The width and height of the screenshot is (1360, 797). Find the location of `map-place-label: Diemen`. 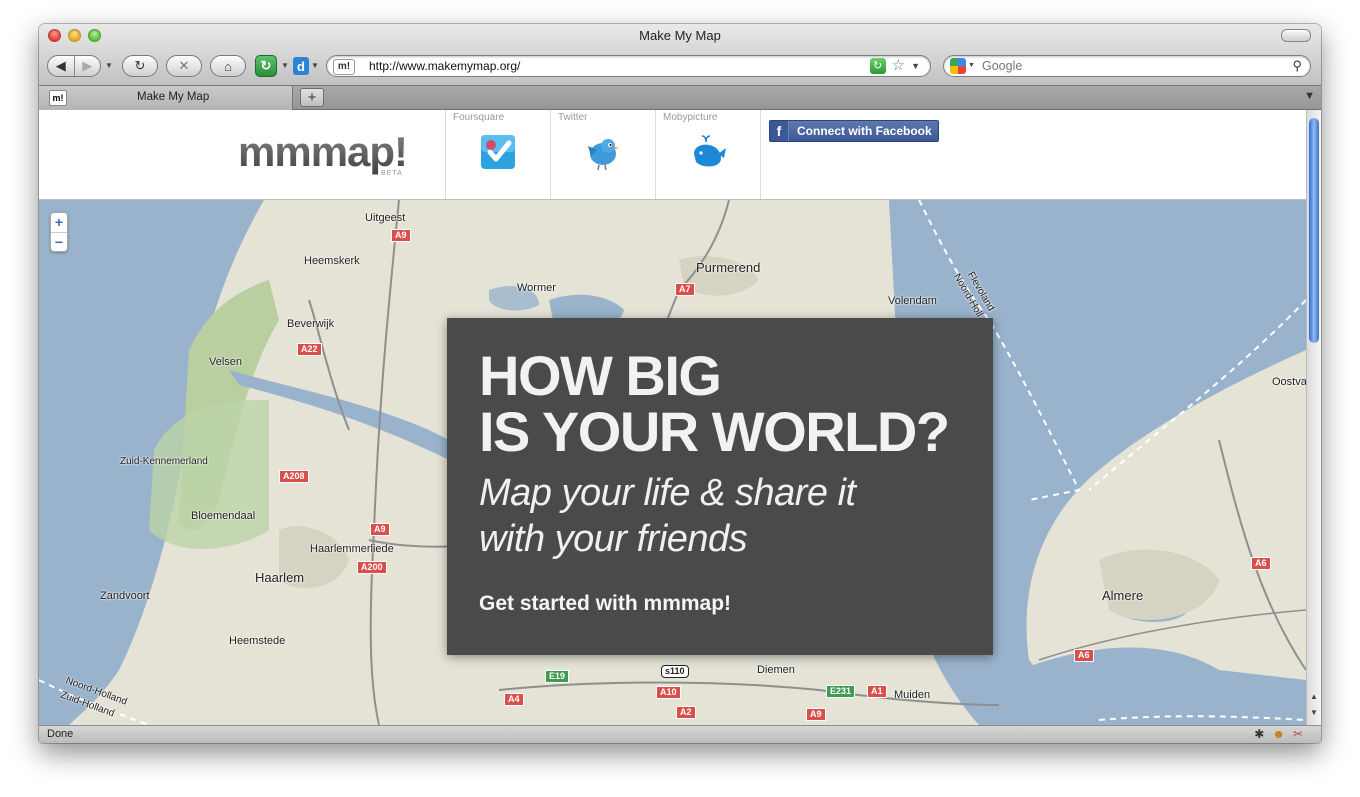

map-place-label: Diemen is located at coordinates (776, 670).